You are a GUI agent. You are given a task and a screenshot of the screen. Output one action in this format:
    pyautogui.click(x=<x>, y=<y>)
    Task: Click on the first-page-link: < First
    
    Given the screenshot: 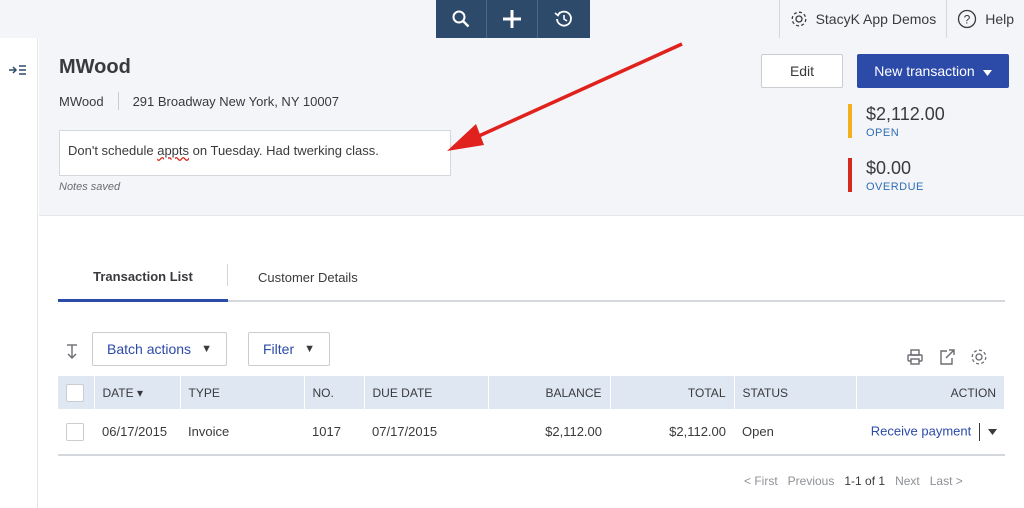 What is the action you would take?
    pyautogui.click(x=761, y=481)
    